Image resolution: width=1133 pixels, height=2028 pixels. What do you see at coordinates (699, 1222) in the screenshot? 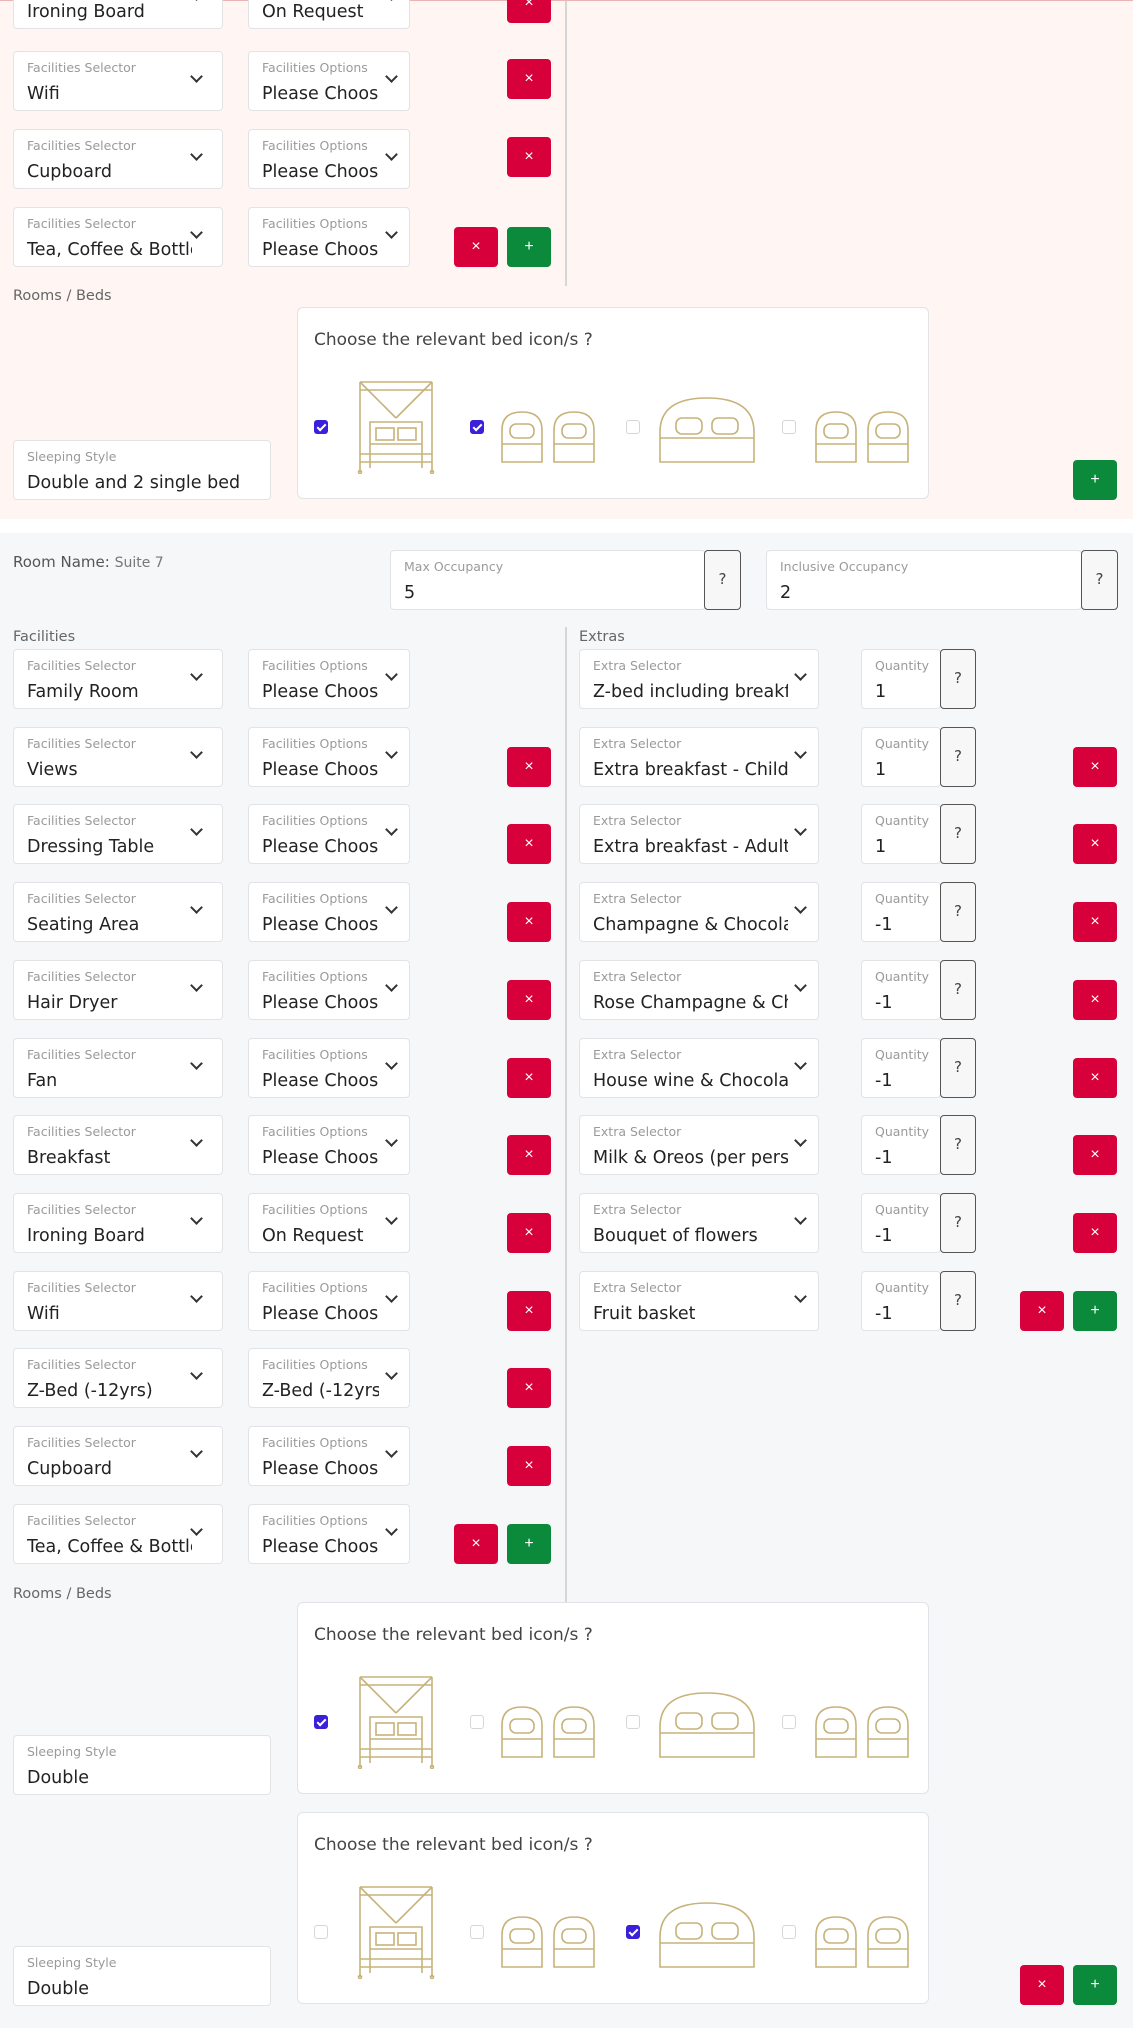
I see `extra-selector: Extra Selector Bouquet of flowers` at bounding box center [699, 1222].